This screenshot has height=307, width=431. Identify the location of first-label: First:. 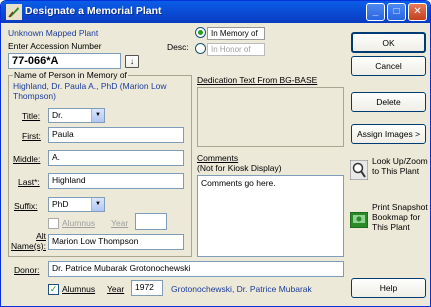
(31, 136).